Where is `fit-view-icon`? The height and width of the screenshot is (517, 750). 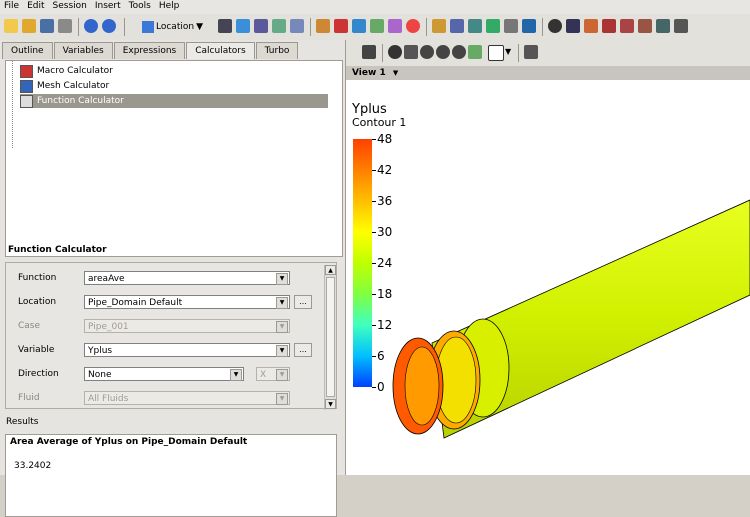 fit-view-icon is located at coordinates (475, 52).